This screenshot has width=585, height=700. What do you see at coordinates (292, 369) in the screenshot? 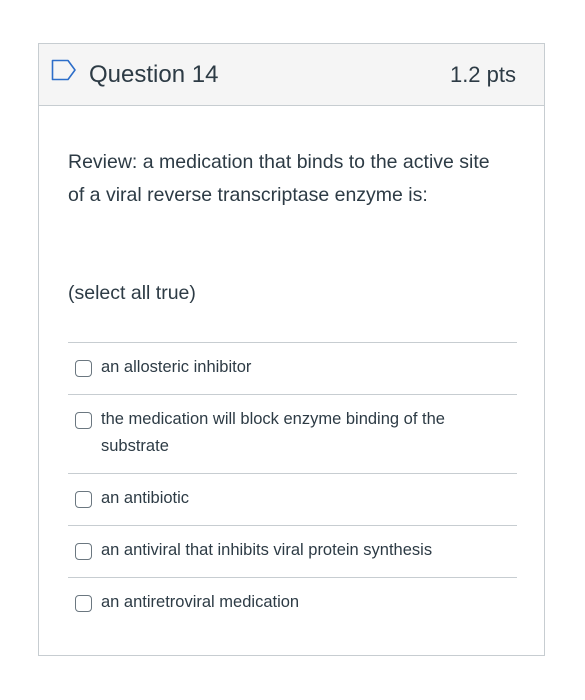
I see `answer-option-allosteric-inhibitor: an allosteric inhibitor` at bounding box center [292, 369].